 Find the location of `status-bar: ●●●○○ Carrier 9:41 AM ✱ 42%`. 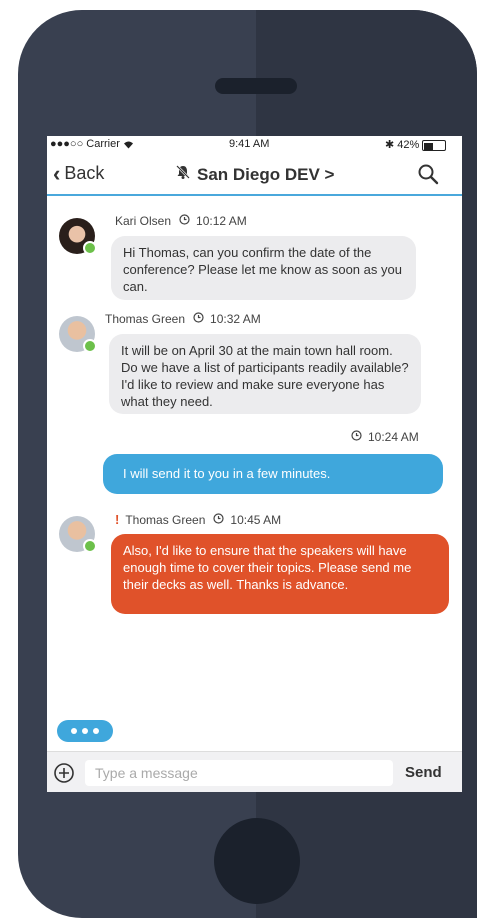

status-bar: ●●●○○ Carrier 9:41 AM ✱ 42% is located at coordinates (254, 145).